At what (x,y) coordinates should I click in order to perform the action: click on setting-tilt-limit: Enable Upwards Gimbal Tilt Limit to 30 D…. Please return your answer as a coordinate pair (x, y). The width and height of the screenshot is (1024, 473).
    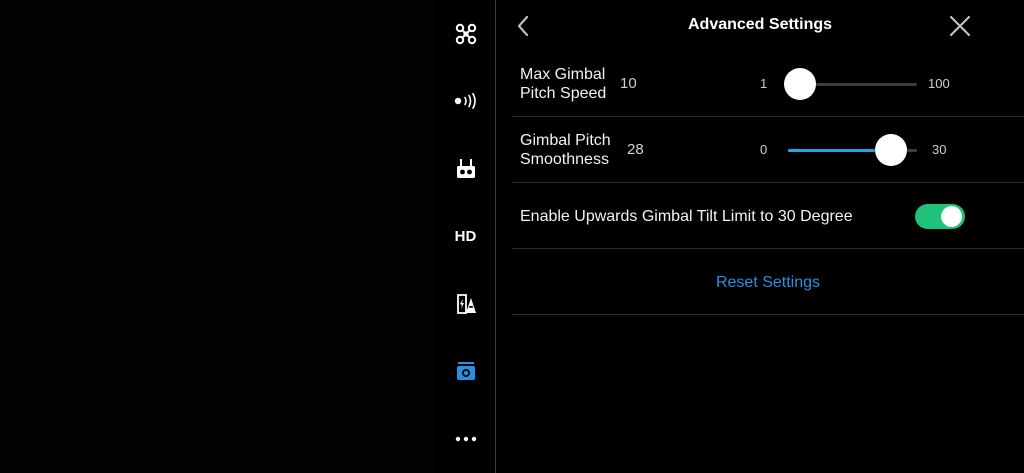
    Looking at the image, I should click on (768, 216).